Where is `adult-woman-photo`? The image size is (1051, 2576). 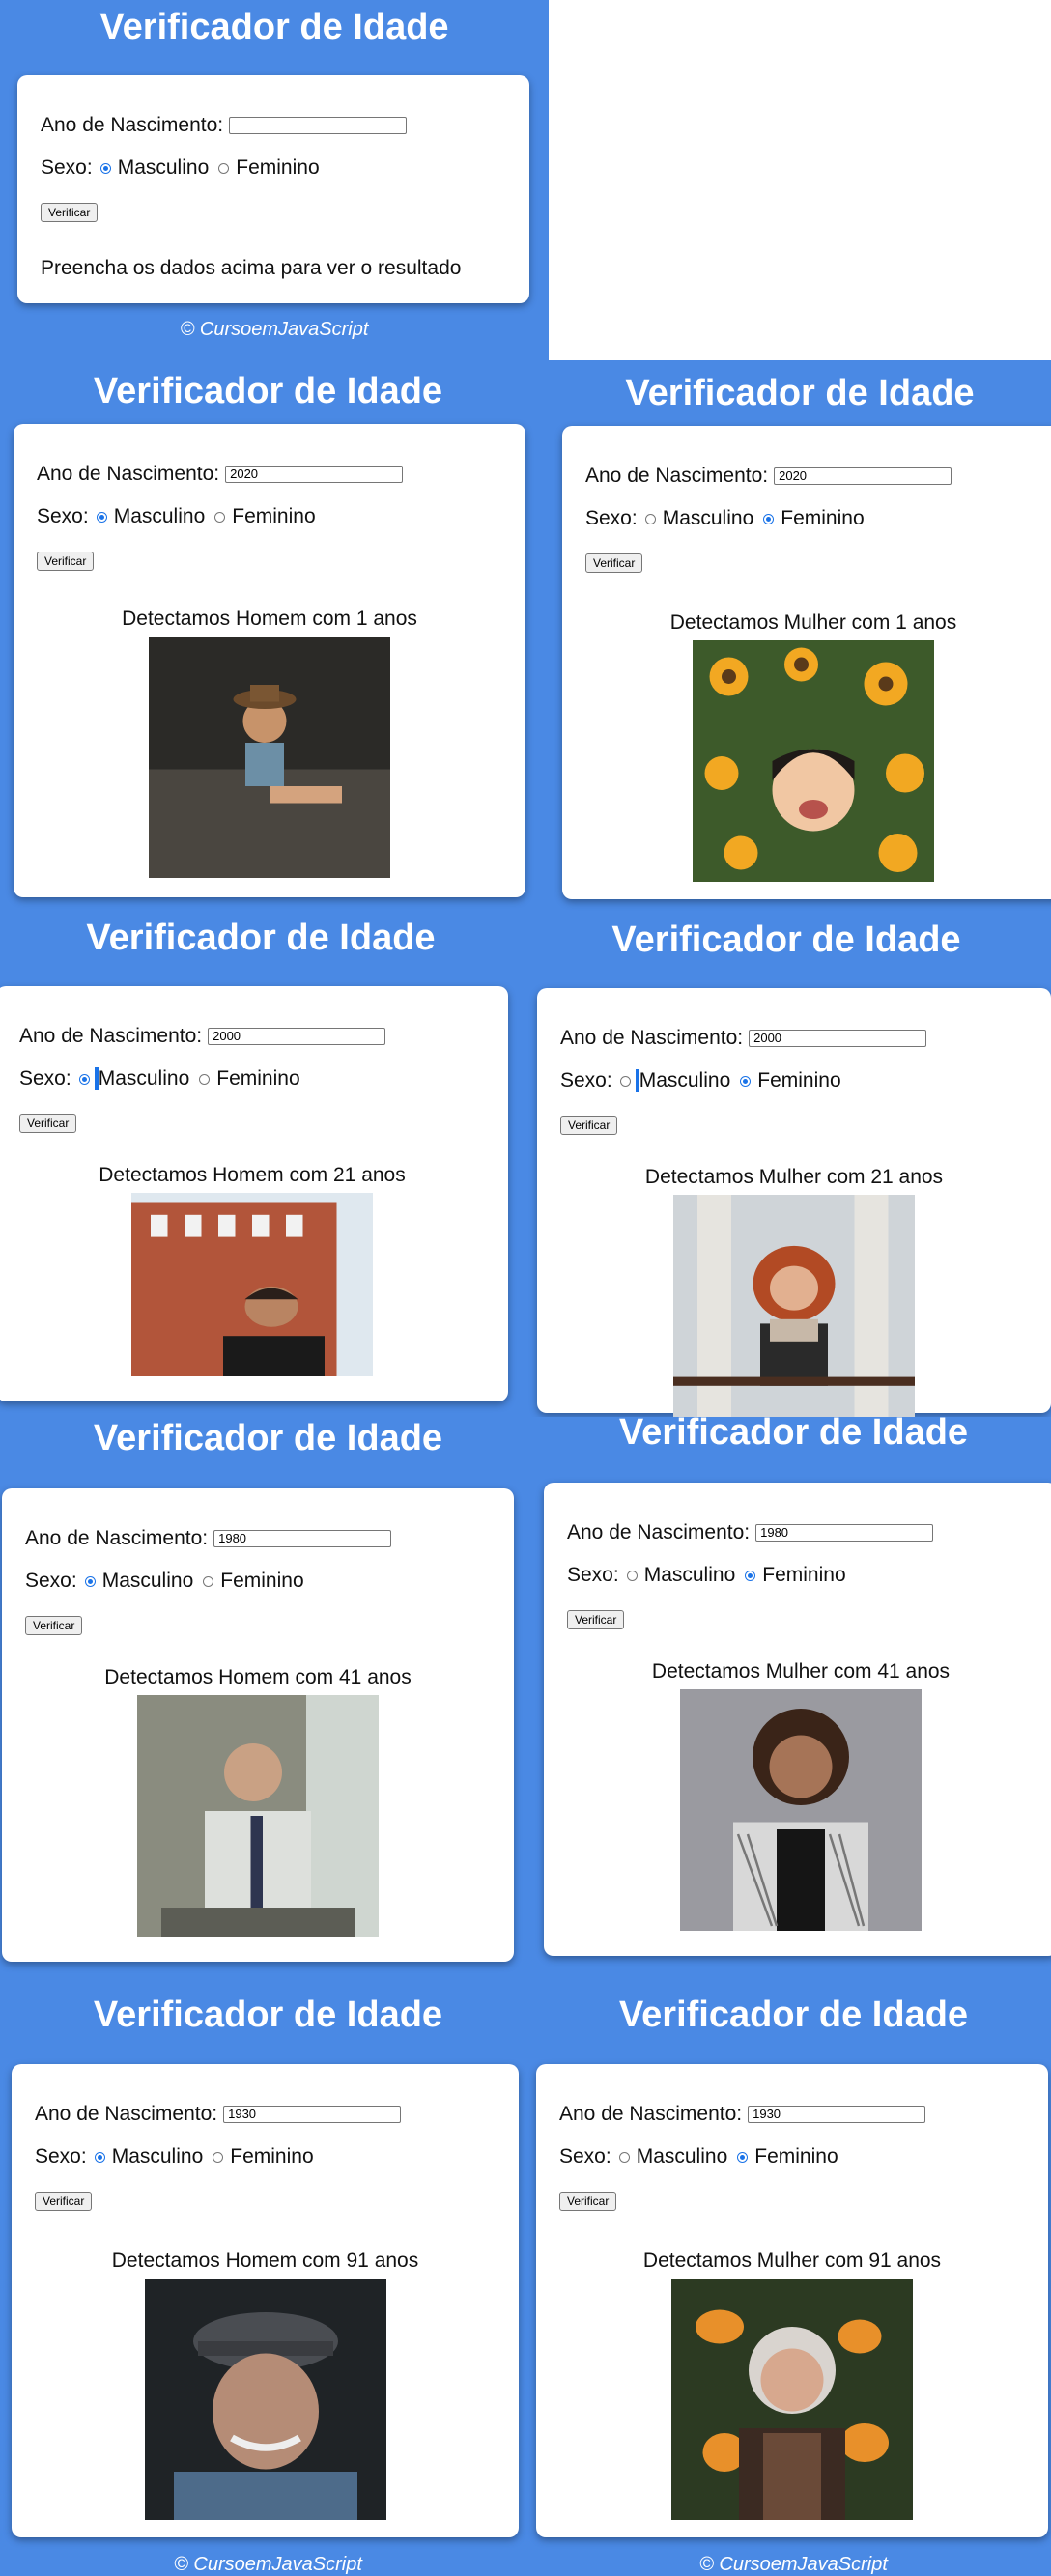
adult-woman-photo is located at coordinates (801, 1810).